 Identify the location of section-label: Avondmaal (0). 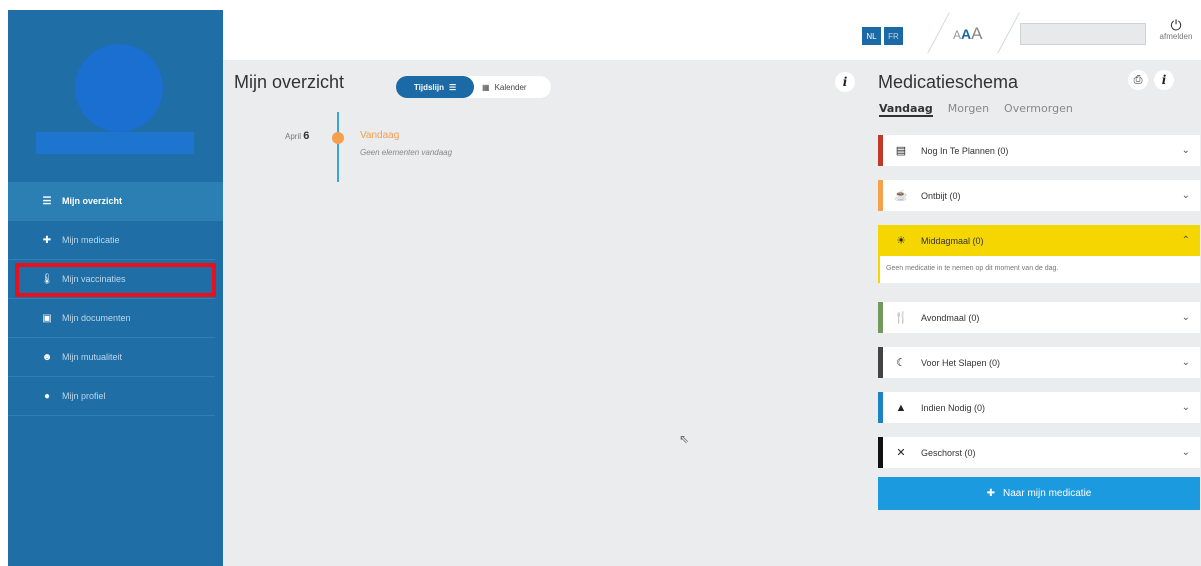
(950, 317).